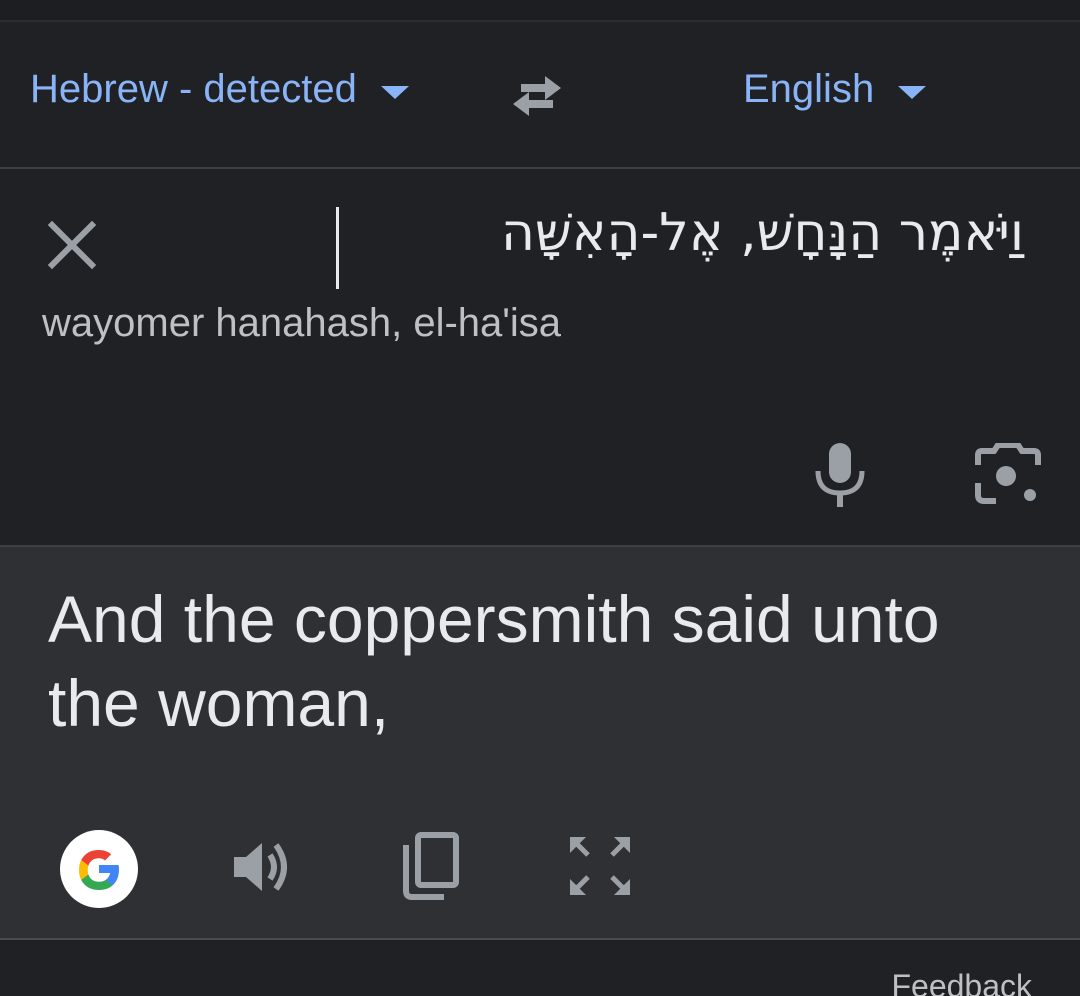 The image size is (1080, 996). Describe the element at coordinates (540, 11) in the screenshot. I see `top-divider` at that location.